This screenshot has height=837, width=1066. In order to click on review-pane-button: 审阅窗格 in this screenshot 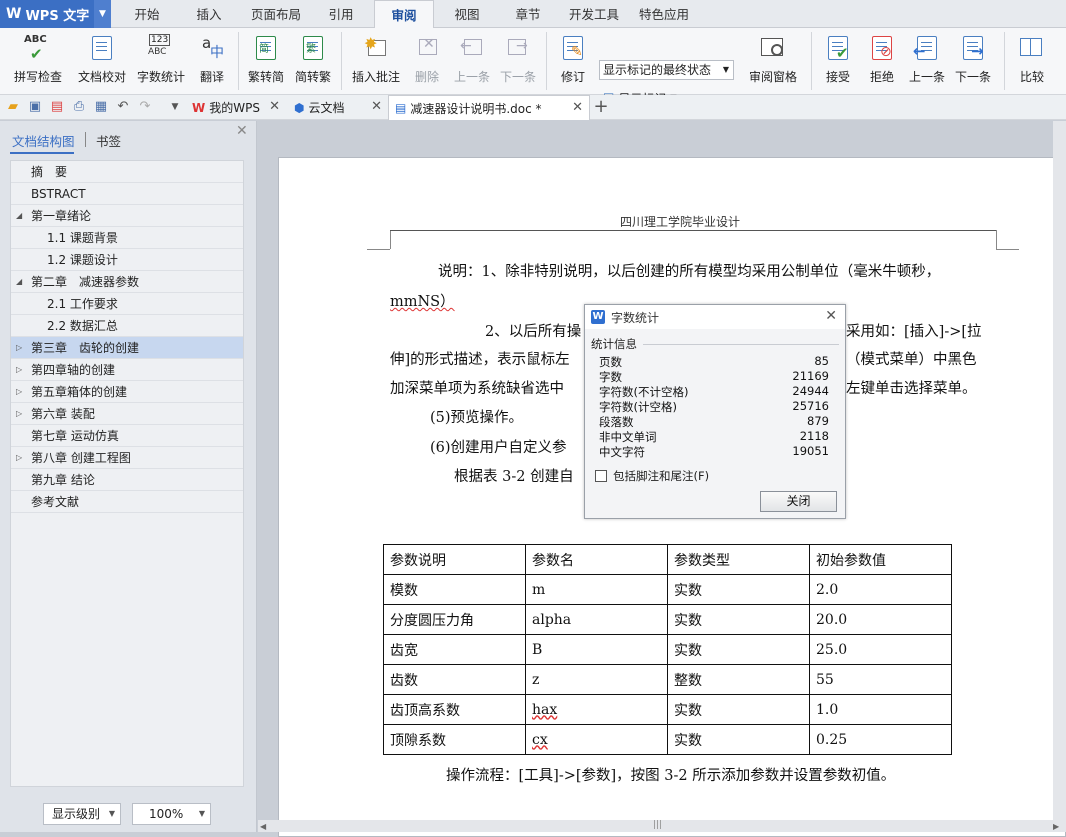, I will do `click(773, 62)`.